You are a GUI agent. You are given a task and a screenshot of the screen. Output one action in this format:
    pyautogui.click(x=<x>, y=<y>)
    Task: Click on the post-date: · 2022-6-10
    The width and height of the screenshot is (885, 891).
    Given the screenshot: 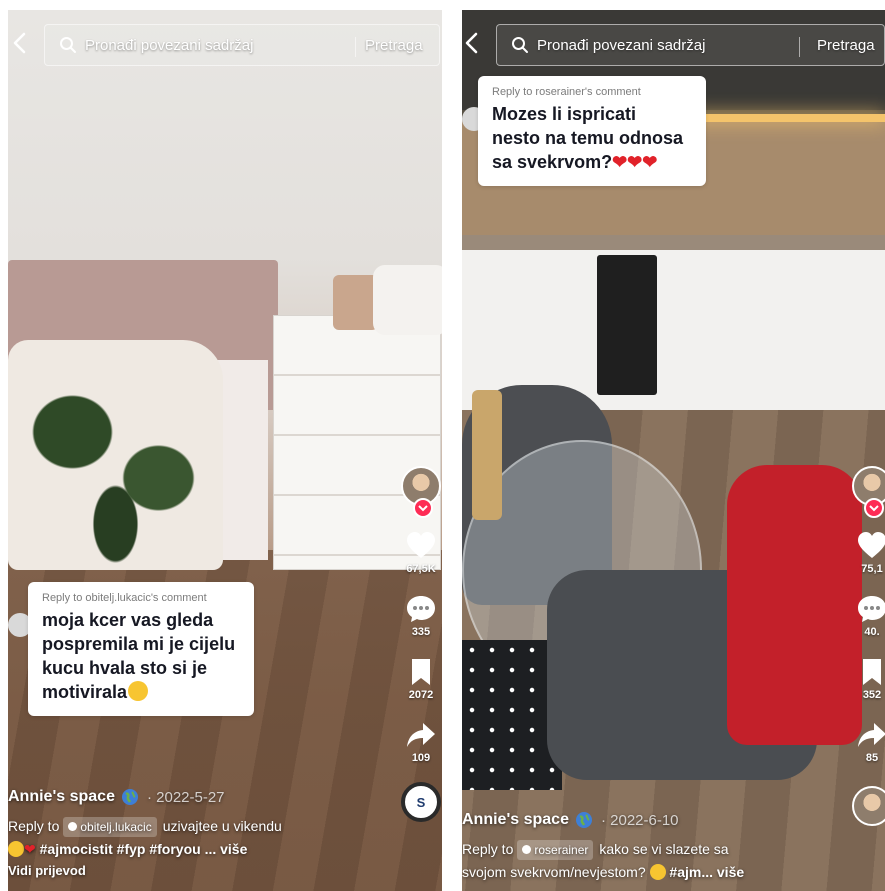 What is the action you would take?
    pyautogui.click(x=639, y=820)
    